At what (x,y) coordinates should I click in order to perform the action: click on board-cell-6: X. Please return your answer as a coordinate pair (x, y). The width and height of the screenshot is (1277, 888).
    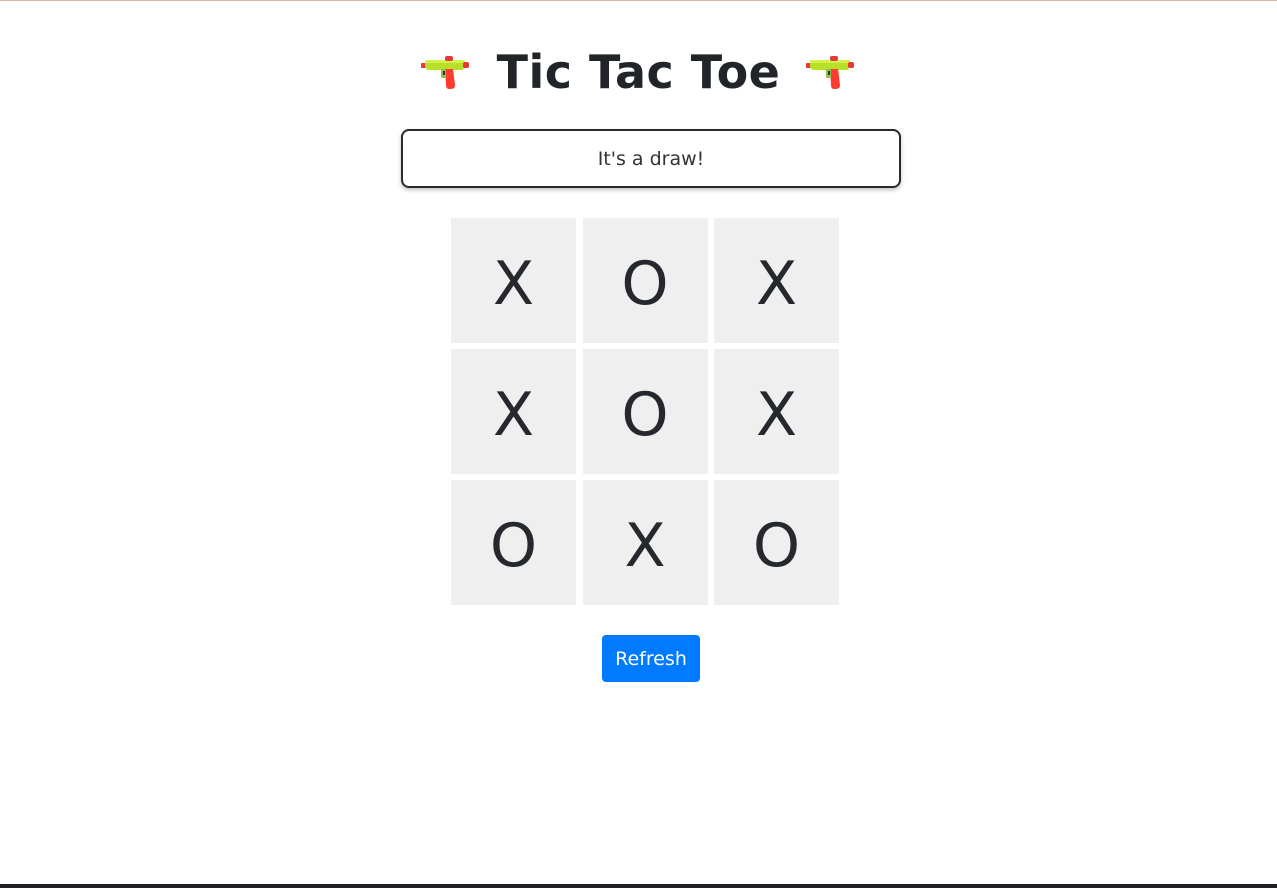
    Looking at the image, I should click on (776, 411).